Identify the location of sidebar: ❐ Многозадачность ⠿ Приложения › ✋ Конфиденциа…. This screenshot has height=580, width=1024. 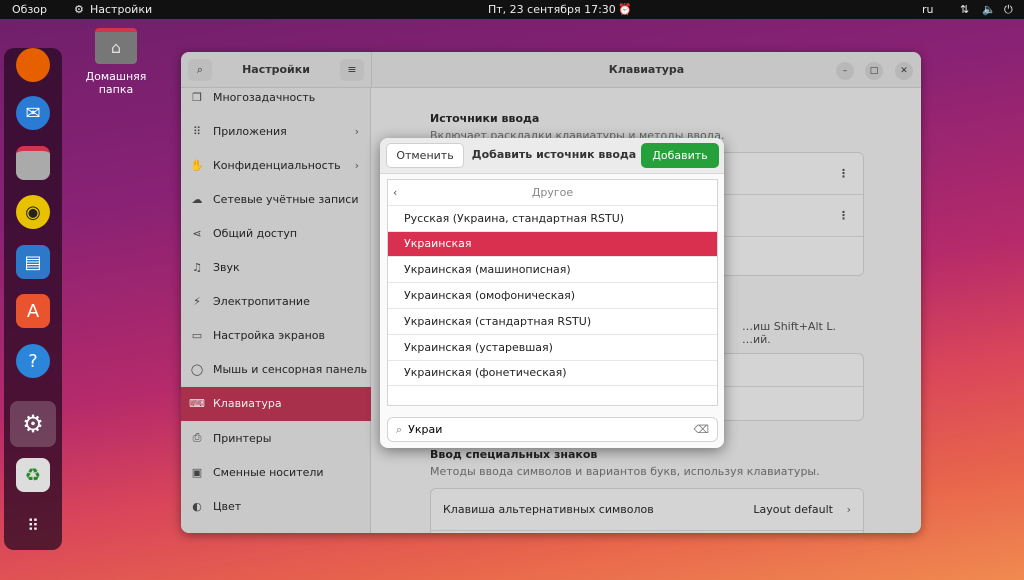
(276, 310).